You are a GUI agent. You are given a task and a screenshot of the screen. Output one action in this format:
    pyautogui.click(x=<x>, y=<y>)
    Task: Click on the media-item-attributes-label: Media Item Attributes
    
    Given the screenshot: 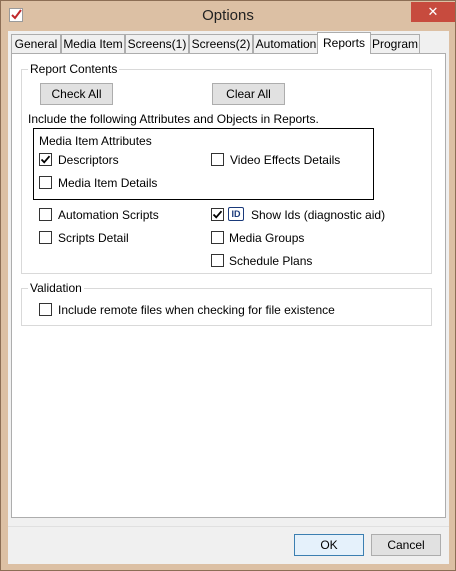 What is the action you would take?
    pyautogui.click(x=95, y=141)
    